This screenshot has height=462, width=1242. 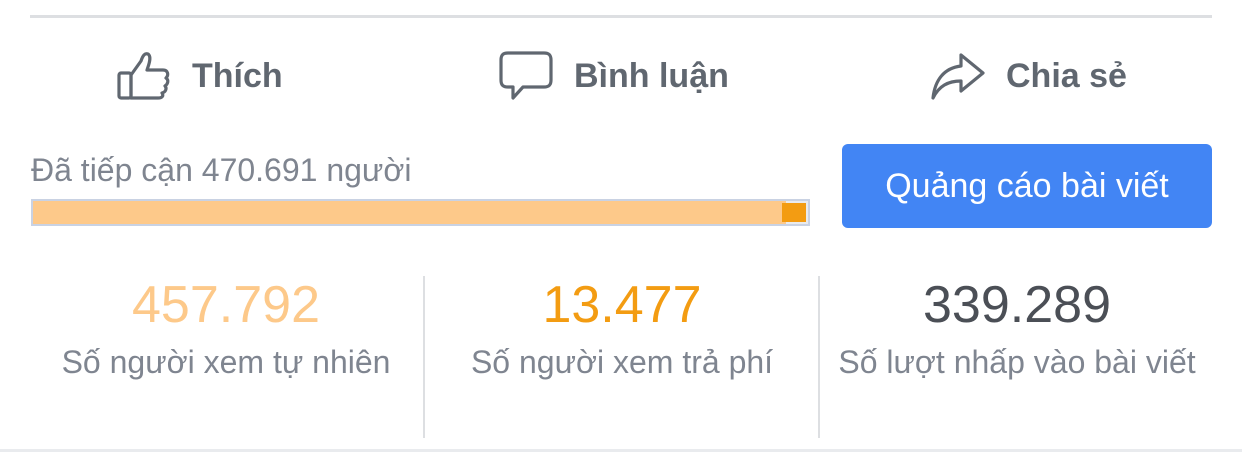 I want to click on stat-clicks-caption: Số lượt nhấp vào bài viết, so click(x=1017, y=362).